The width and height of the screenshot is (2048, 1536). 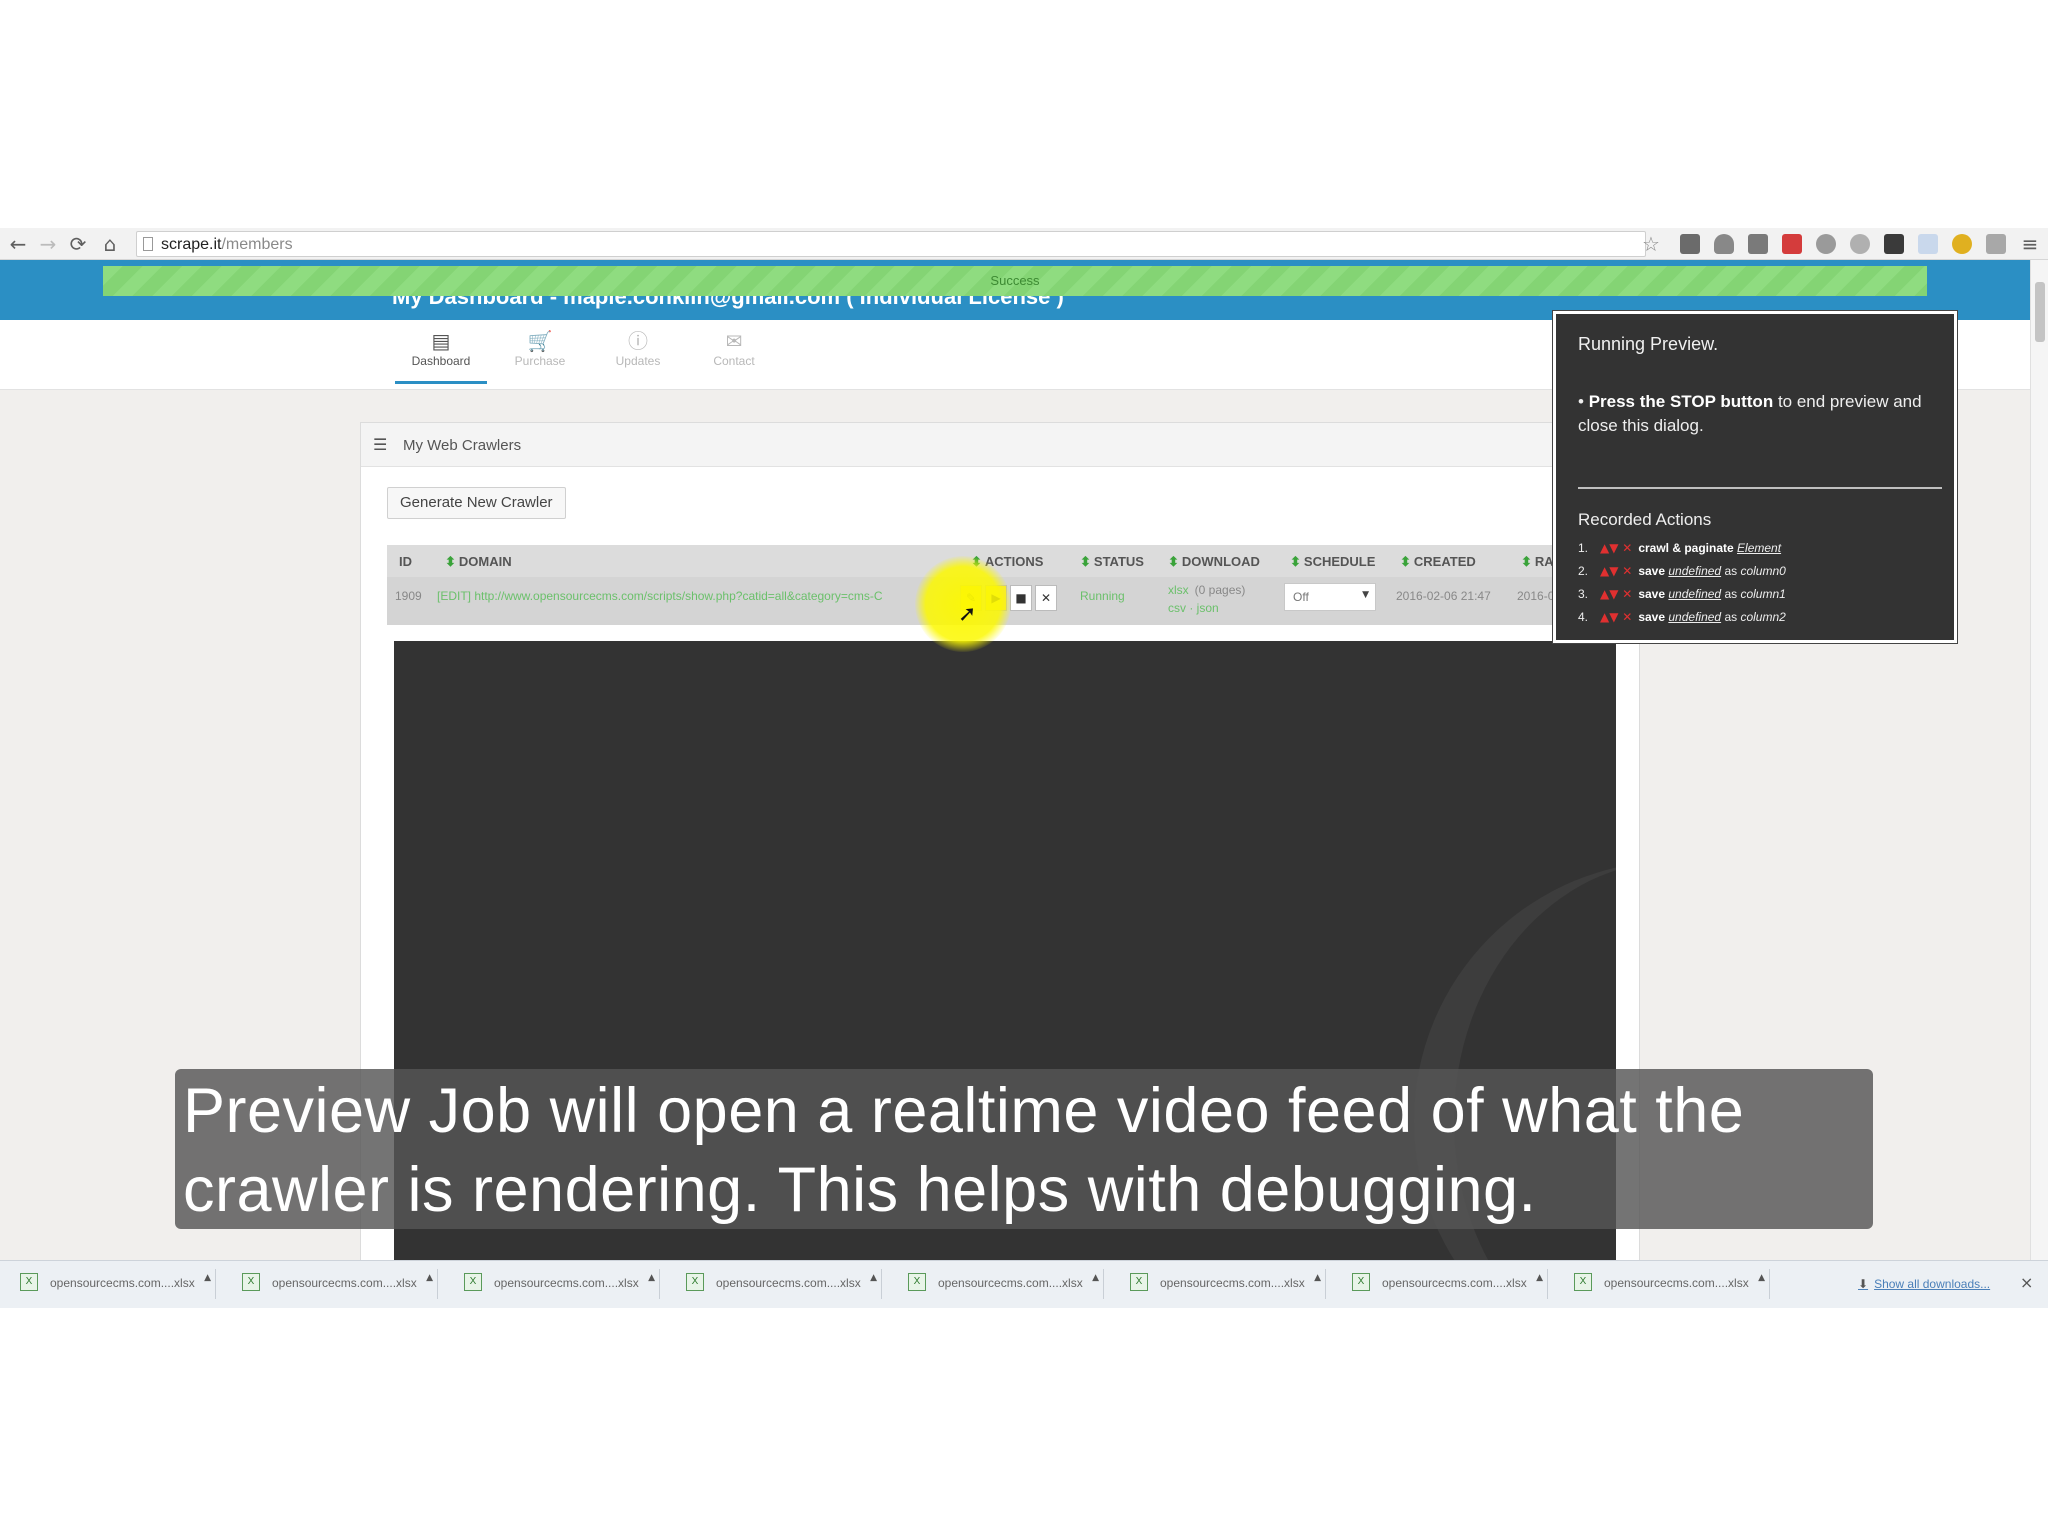 I want to click on column-header-schedule: ⬍ SCHEDULE, so click(x=1332, y=562).